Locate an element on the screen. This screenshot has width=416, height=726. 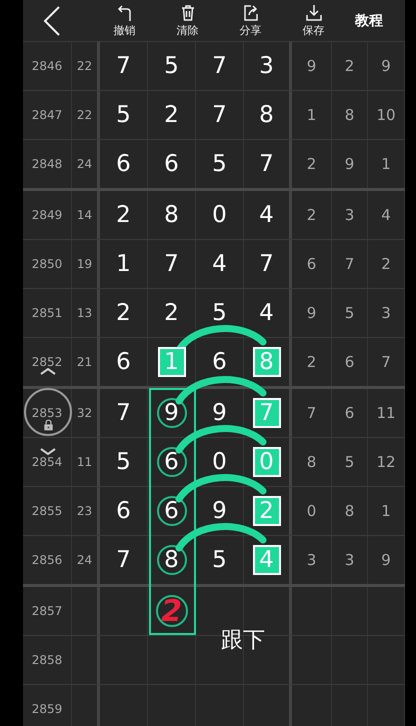
sum-value: 14 is located at coordinates (84, 215).